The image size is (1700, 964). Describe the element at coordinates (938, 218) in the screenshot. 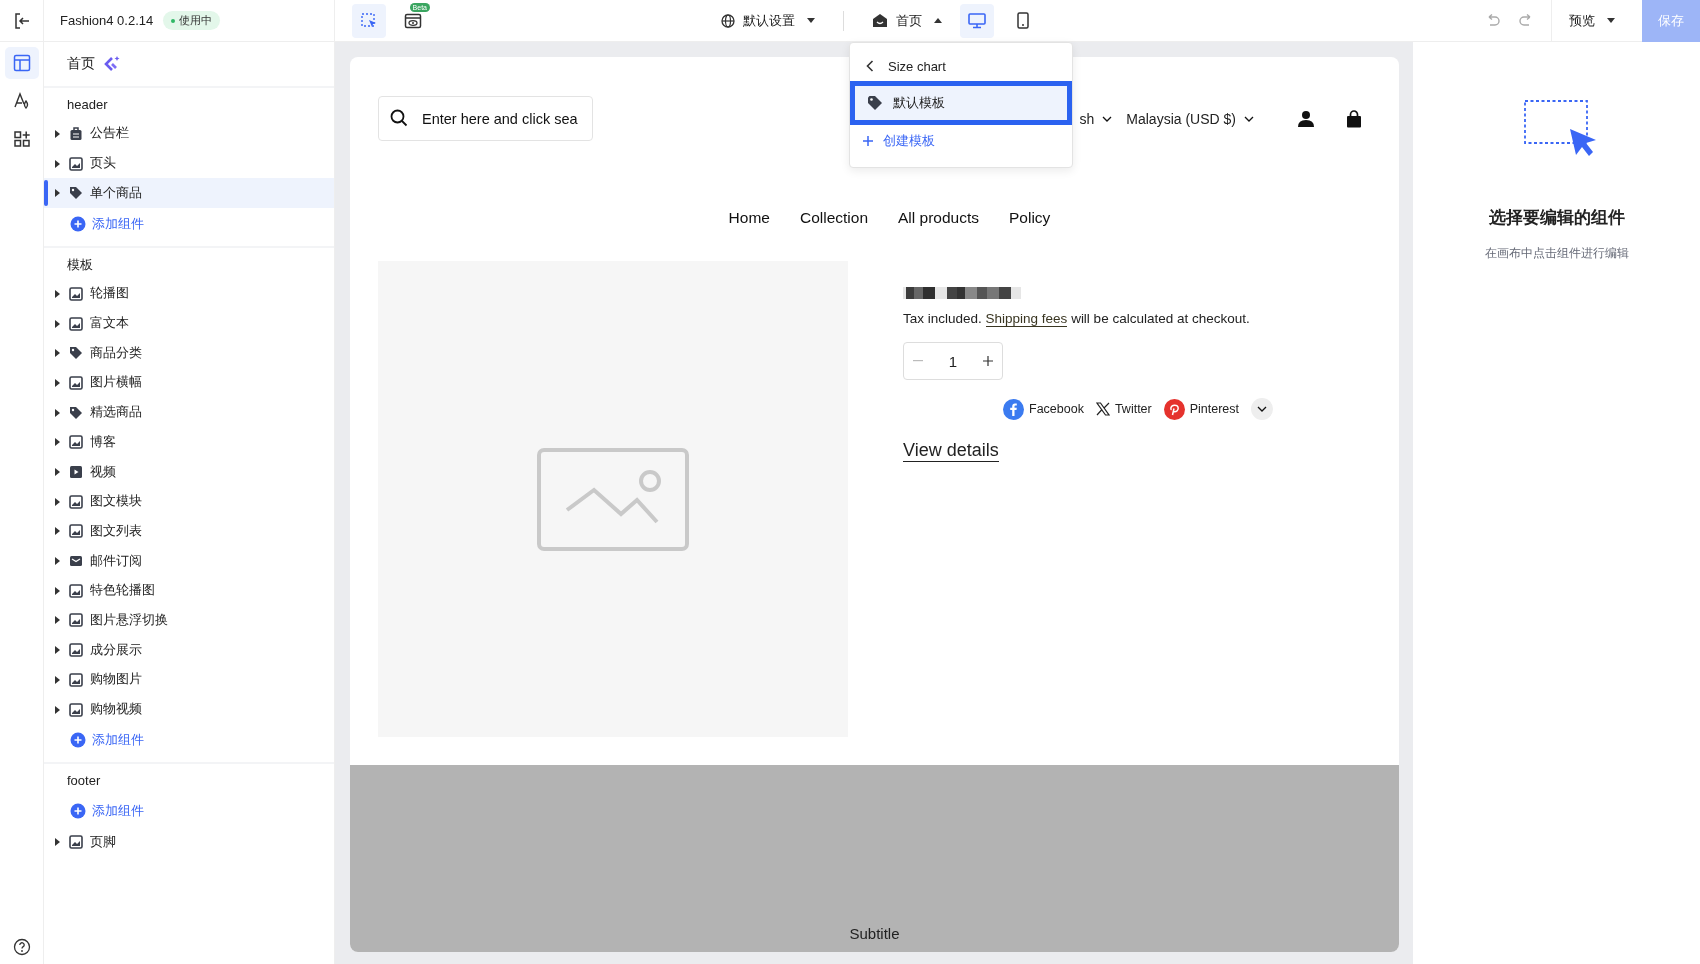

I see `nav-link: All products` at that location.